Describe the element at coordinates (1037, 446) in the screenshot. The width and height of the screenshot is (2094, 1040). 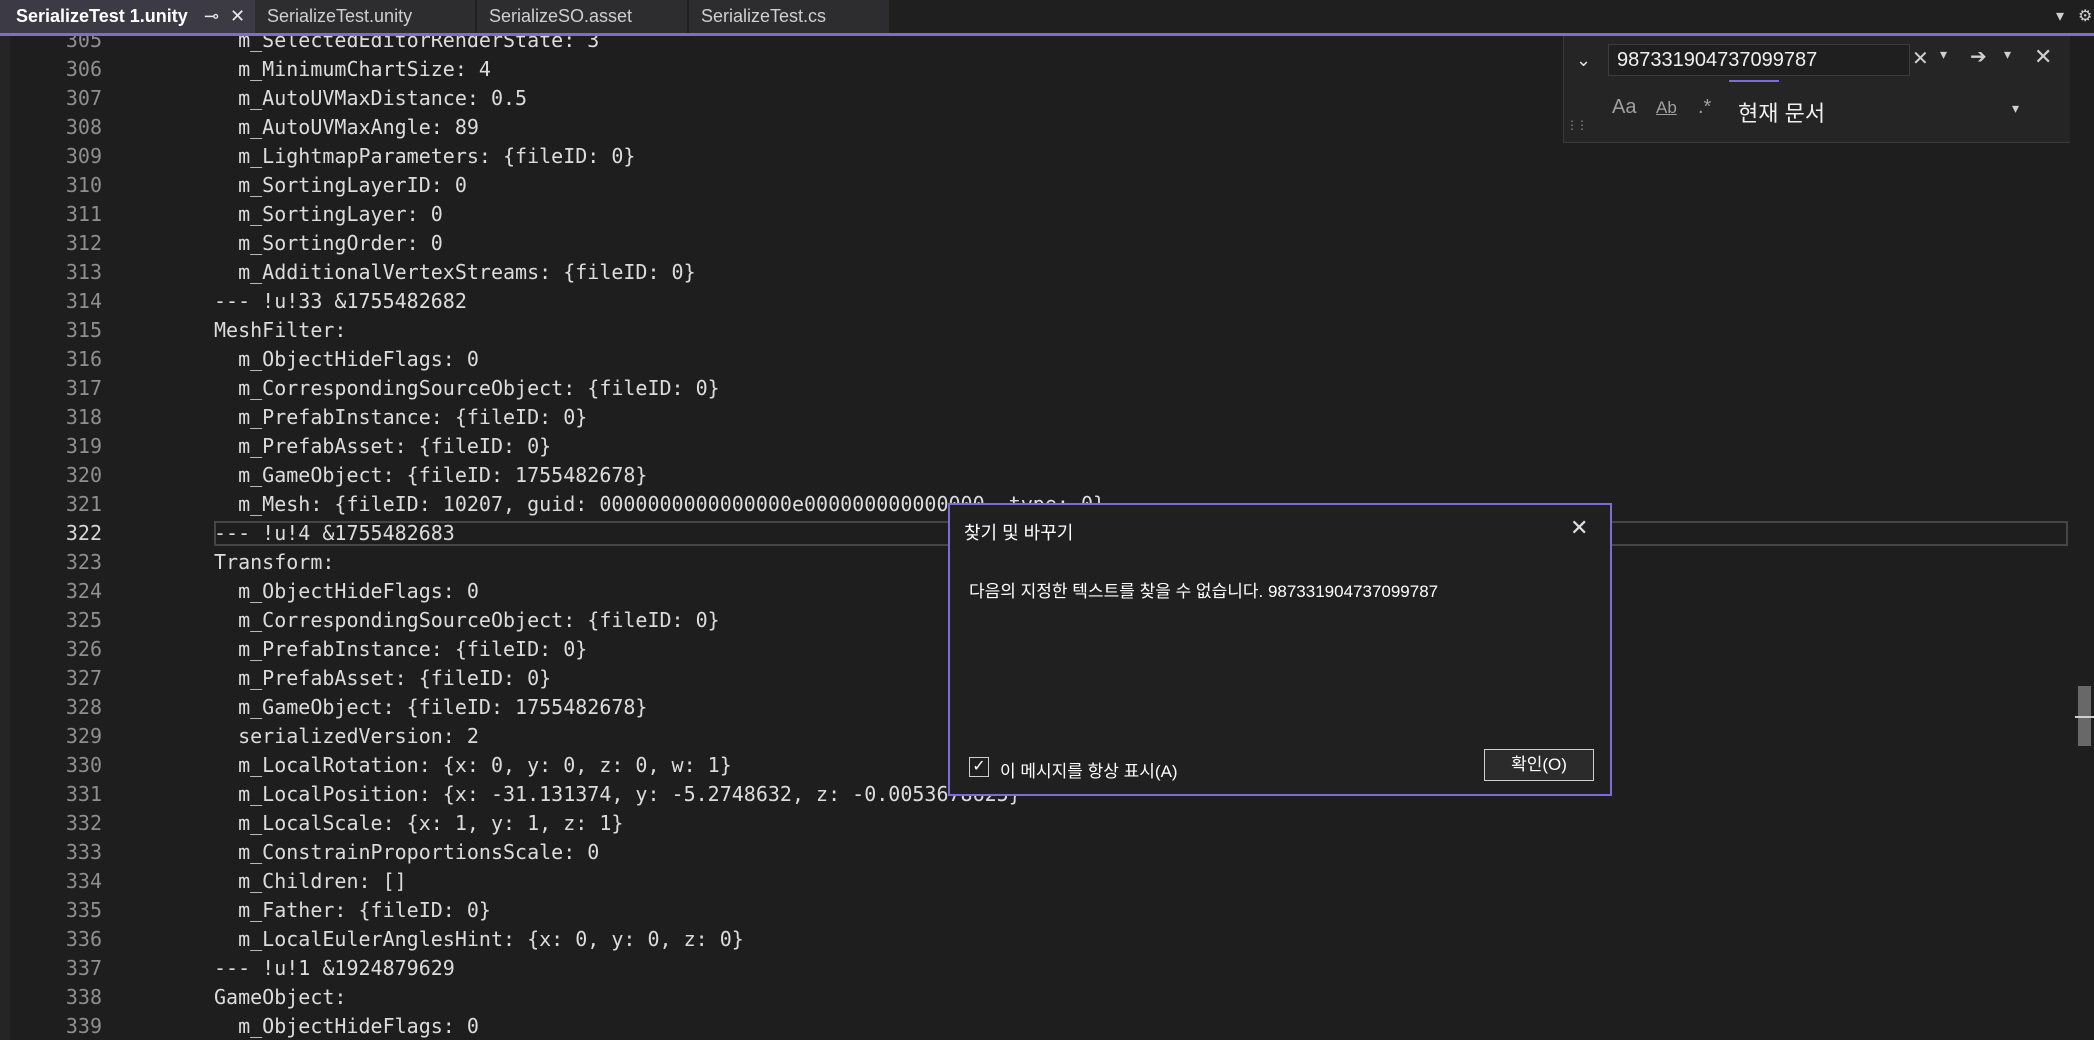
I see `code-line: 319 m_PrefabAsset: {fileID: 0}` at that location.